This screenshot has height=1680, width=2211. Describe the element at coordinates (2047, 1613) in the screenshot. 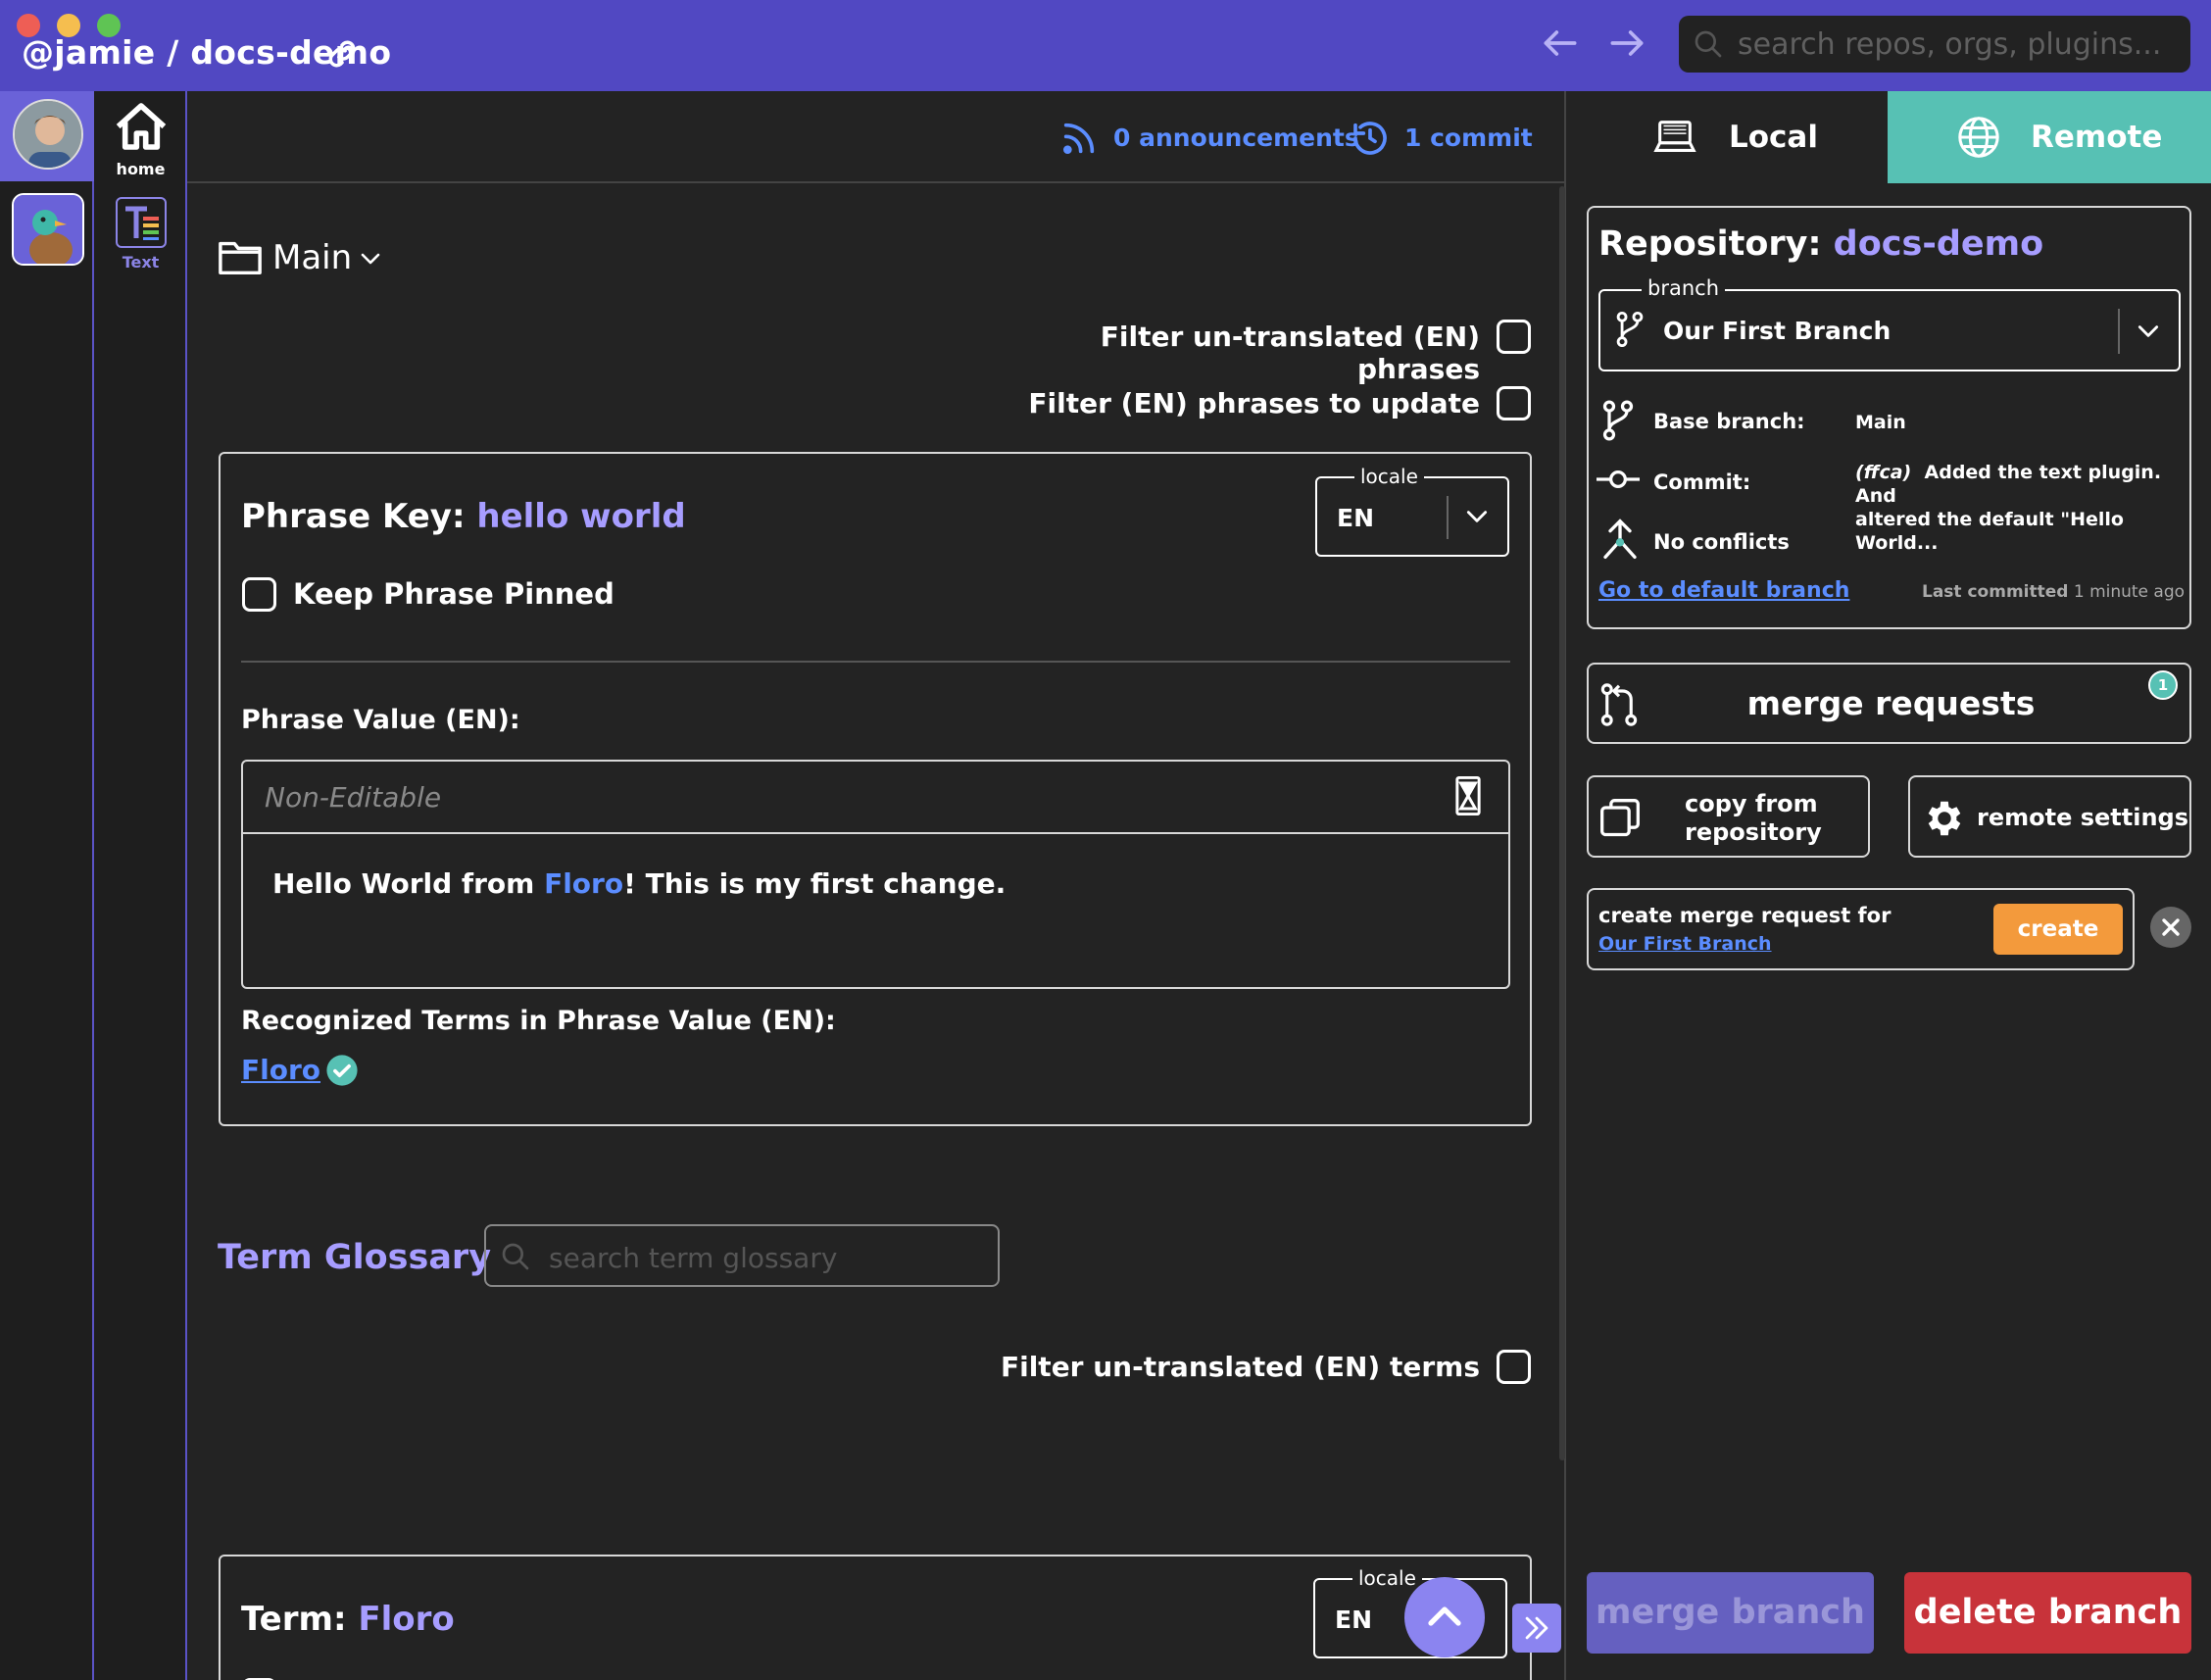

I see `delete-branch-button: delete branch` at that location.